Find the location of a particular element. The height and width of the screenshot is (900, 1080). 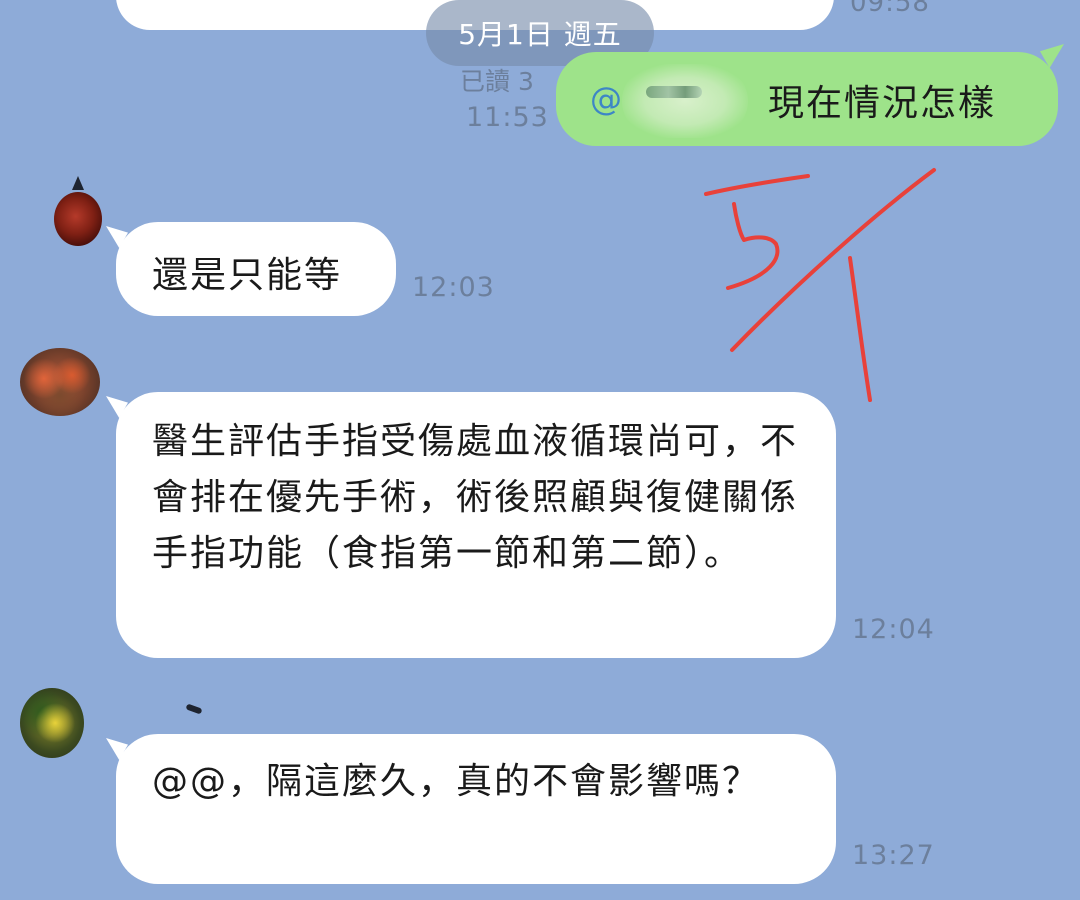

incoming-message-time: 13:27 is located at coordinates (893, 855).